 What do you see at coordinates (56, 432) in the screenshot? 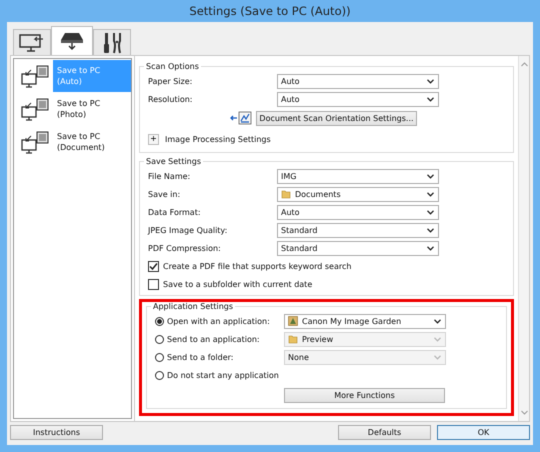
I see `instructions-button: Instructions` at bounding box center [56, 432].